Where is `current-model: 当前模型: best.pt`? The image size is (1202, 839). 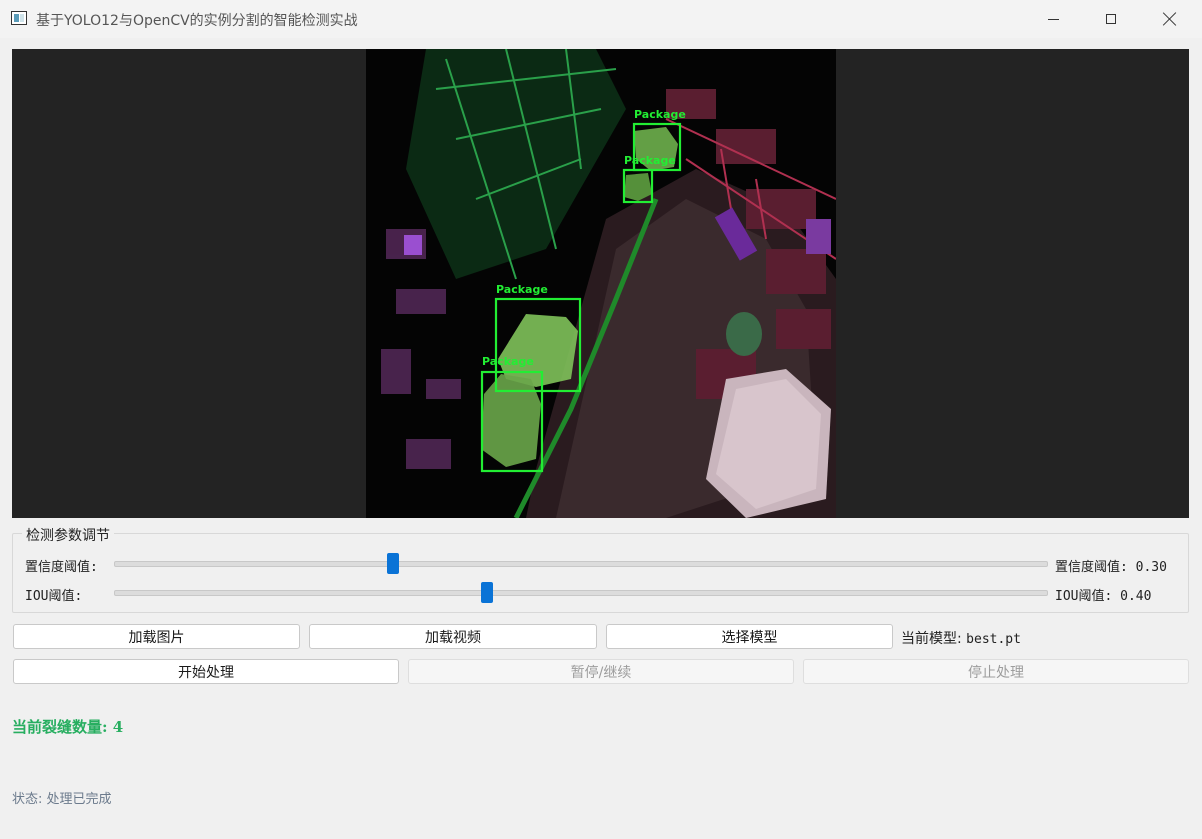
current-model: 当前模型: best.pt is located at coordinates (961, 638).